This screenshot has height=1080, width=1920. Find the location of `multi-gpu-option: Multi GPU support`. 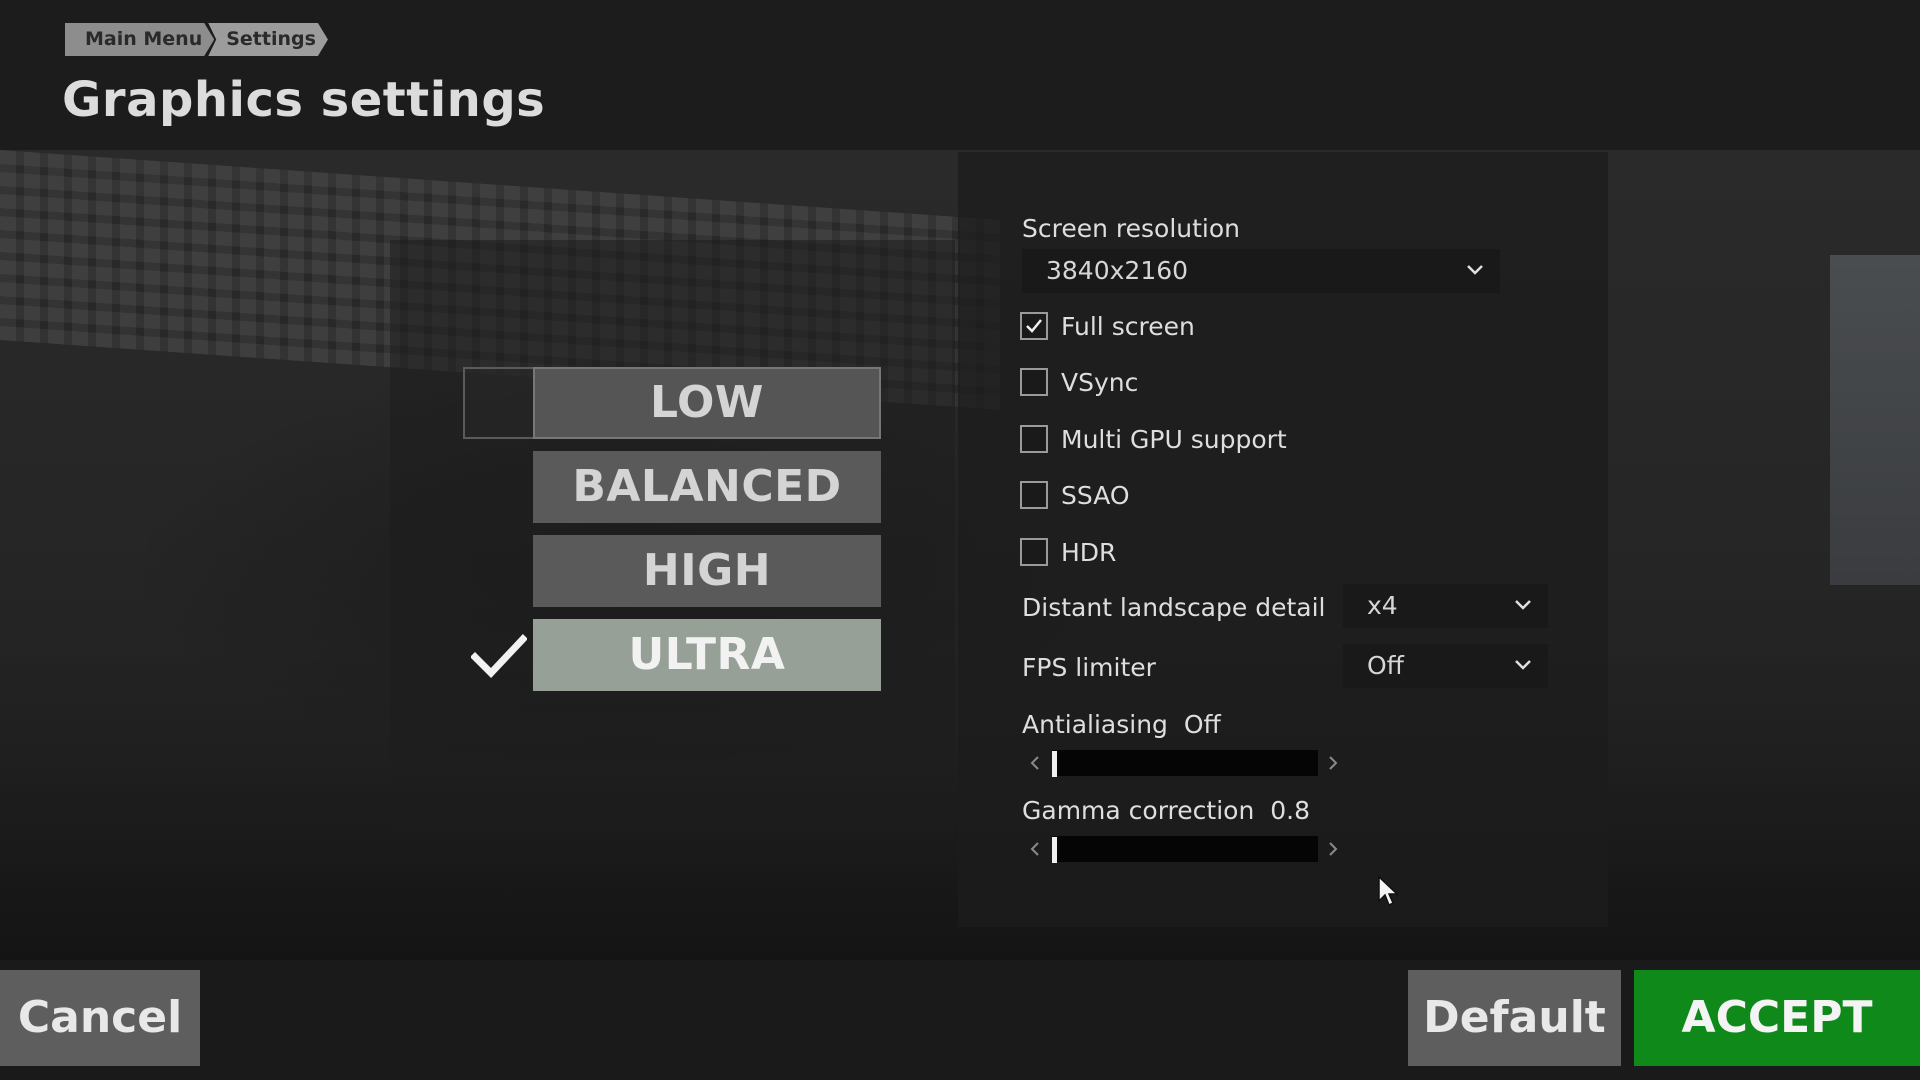

multi-gpu-option: Multi GPU support is located at coordinates (1153, 439).